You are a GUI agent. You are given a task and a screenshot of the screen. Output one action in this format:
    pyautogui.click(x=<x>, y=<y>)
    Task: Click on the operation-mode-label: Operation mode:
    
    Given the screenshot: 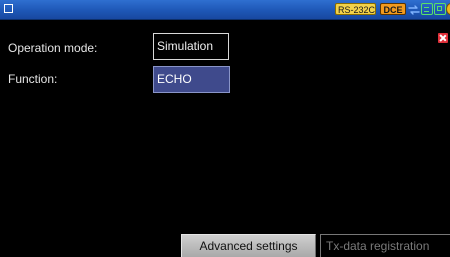 What is the action you would take?
    pyautogui.click(x=53, y=48)
    